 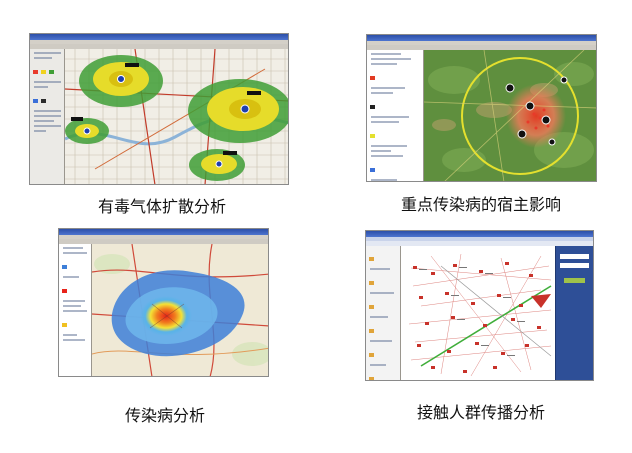 What do you see at coordinates (574, 313) in the screenshot?
I see `query-panel` at bounding box center [574, 313].